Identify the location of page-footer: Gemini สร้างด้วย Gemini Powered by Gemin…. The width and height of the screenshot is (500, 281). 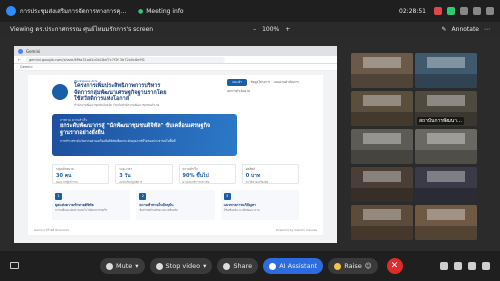
(175, 230).